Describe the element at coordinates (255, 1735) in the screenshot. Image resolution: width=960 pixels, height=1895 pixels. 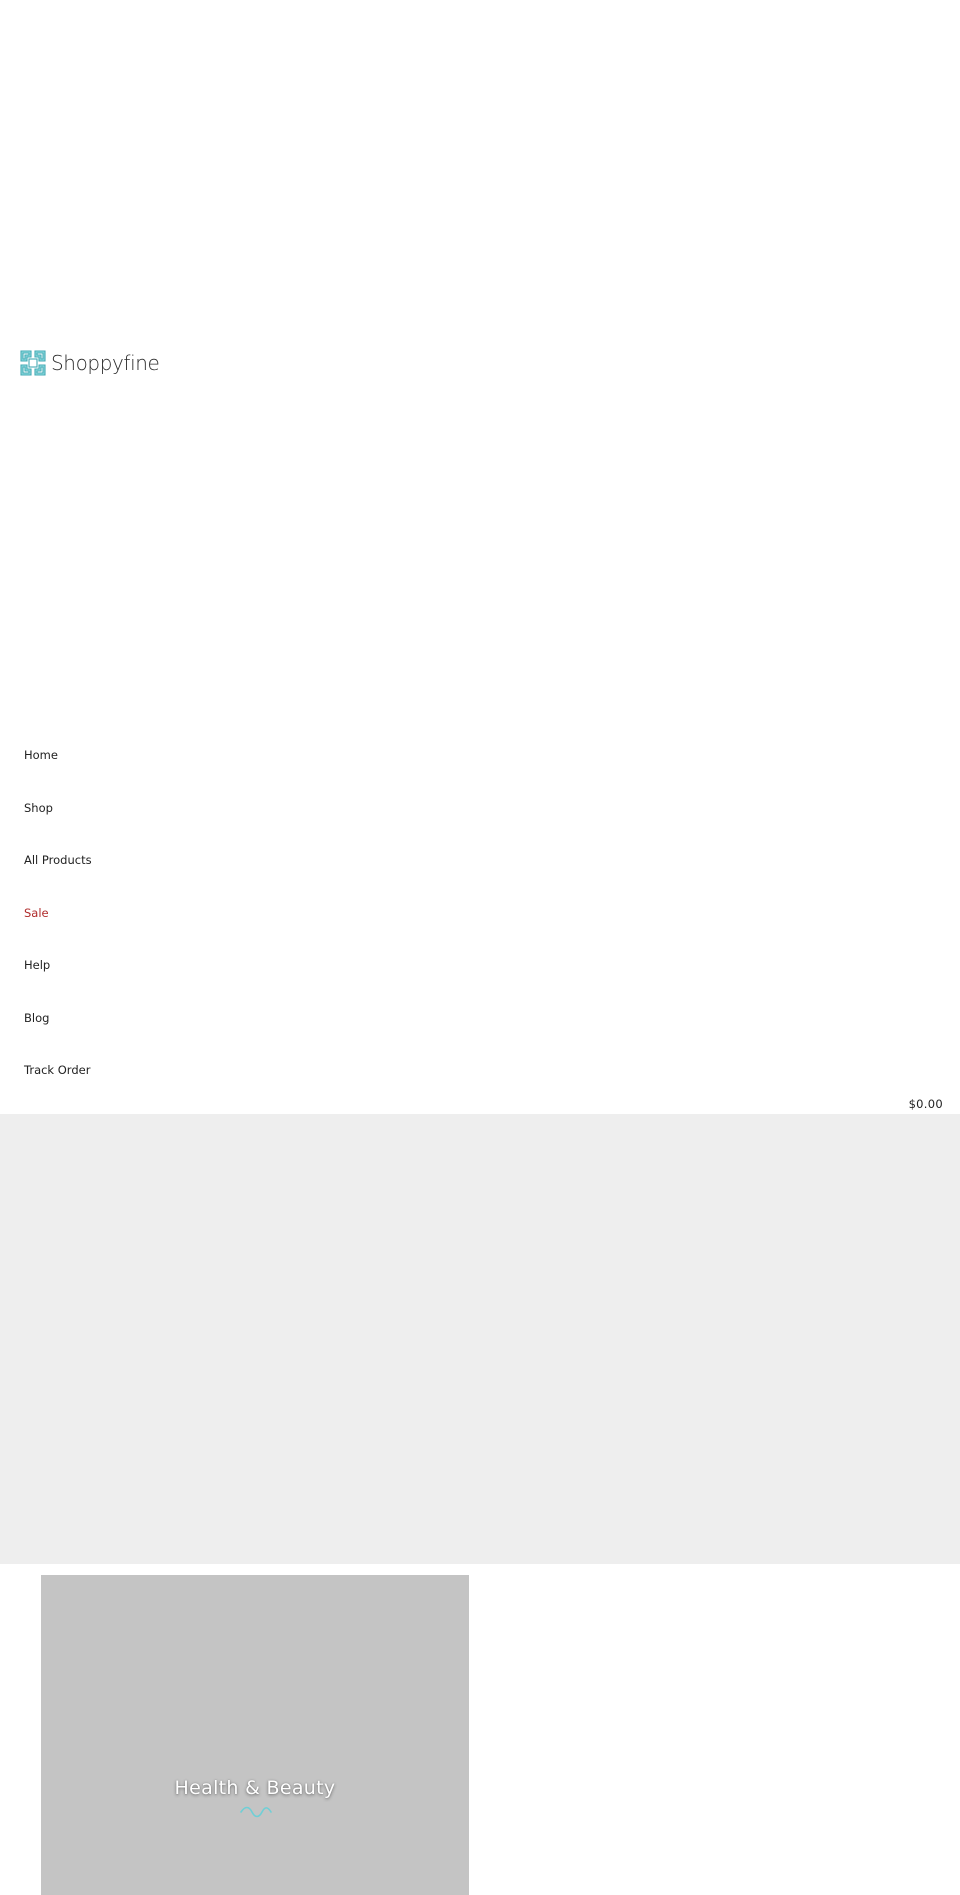
I see `category-card-health-beauty: Health & Beauty` at that location.